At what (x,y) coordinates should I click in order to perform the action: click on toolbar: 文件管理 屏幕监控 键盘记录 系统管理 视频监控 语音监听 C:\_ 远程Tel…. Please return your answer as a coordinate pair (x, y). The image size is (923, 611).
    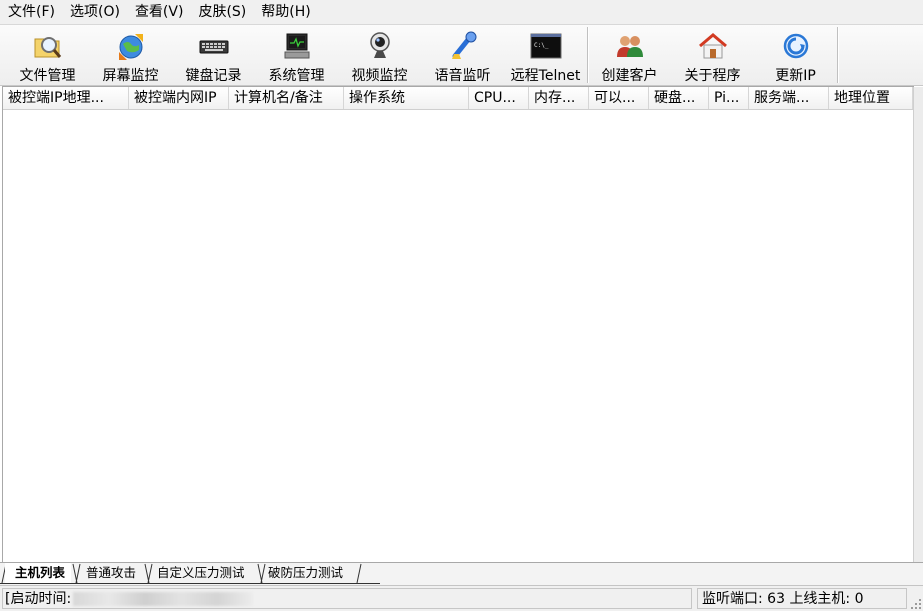
    Looking at the image, I should click on (461, 55).